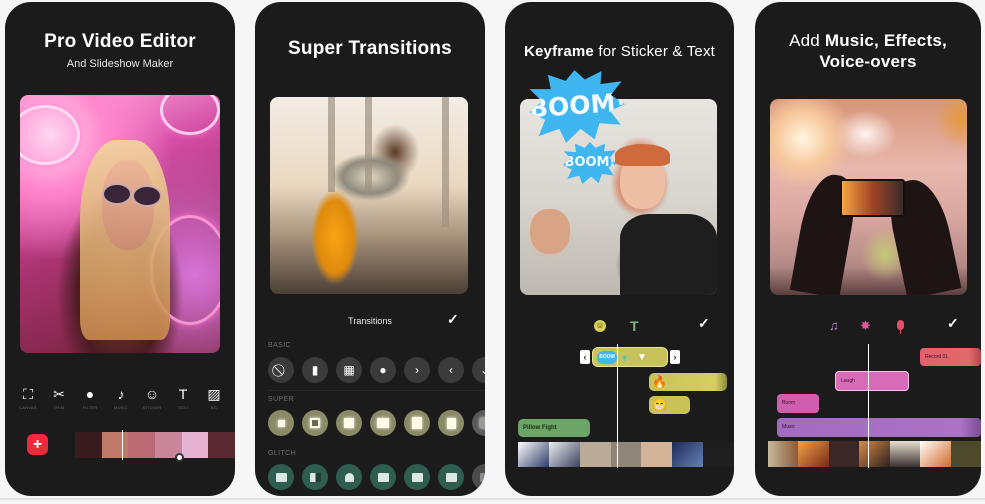 The width and height of the screenshot is (985, 504). Describe the element at coordinates (900, 325) in the screenshot. I see `microphone-icon` at that location.